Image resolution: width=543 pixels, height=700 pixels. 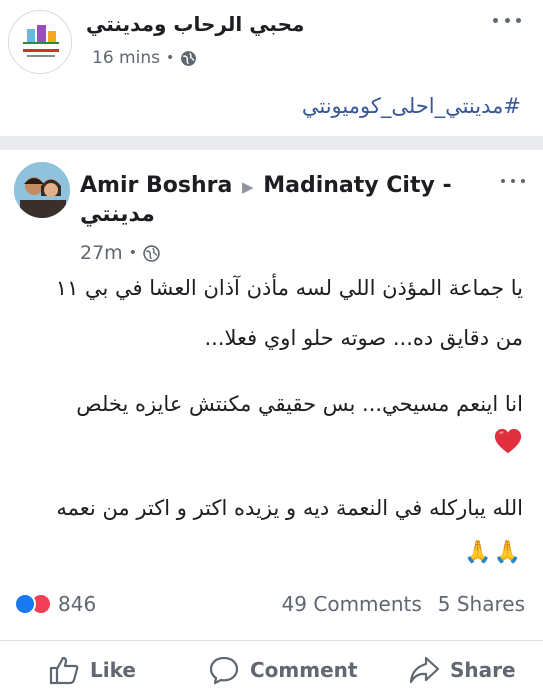 I want to click on post-timestamp: 16 mins •, so click(x=144, y=58).